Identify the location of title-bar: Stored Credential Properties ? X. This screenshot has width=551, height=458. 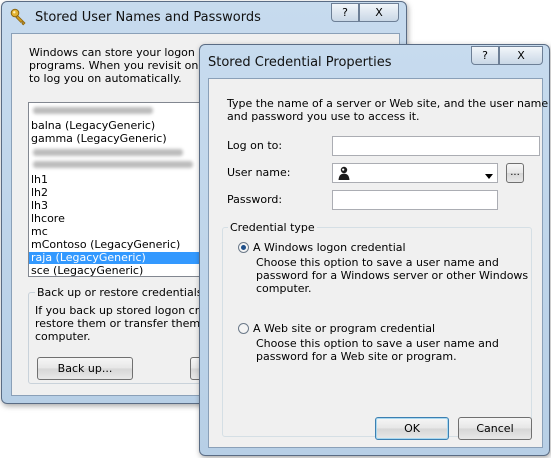
(374, 60).